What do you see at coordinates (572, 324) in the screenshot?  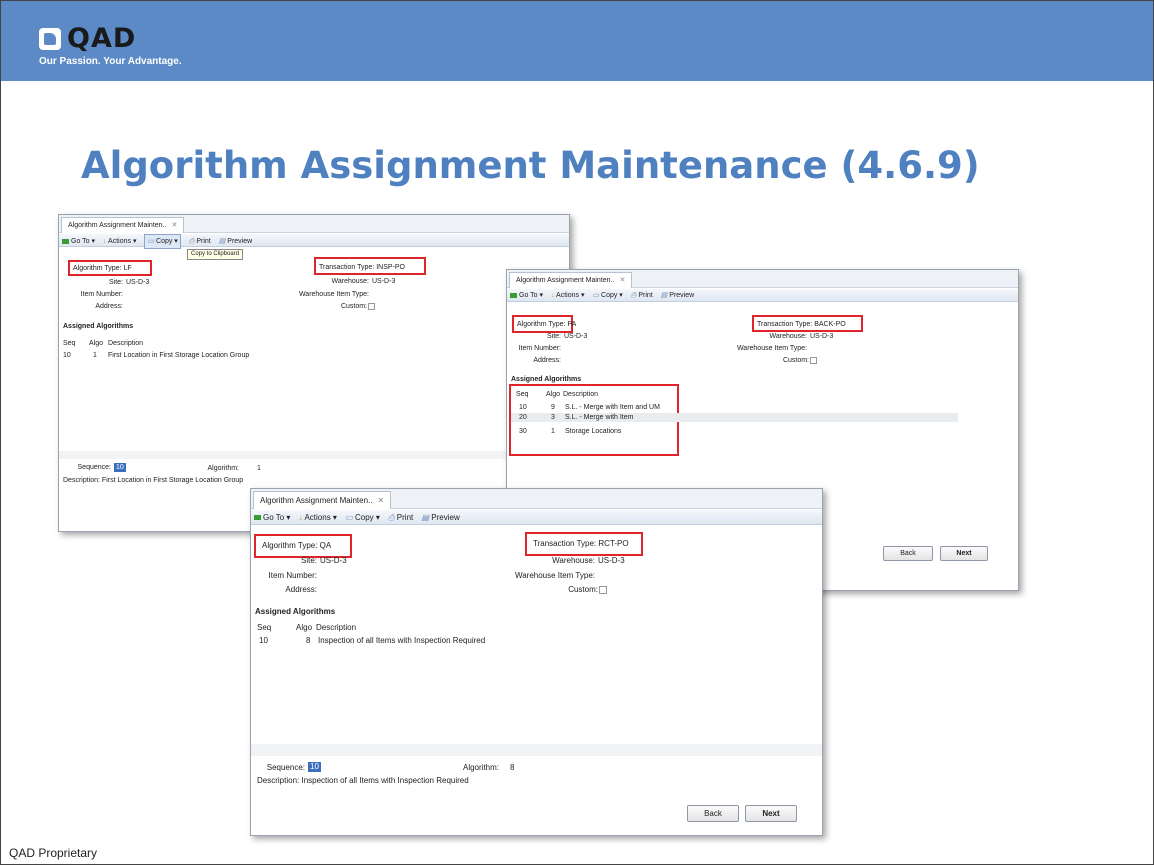 I see `algorithm-type-value: PA` at bounding box center [572, 324].